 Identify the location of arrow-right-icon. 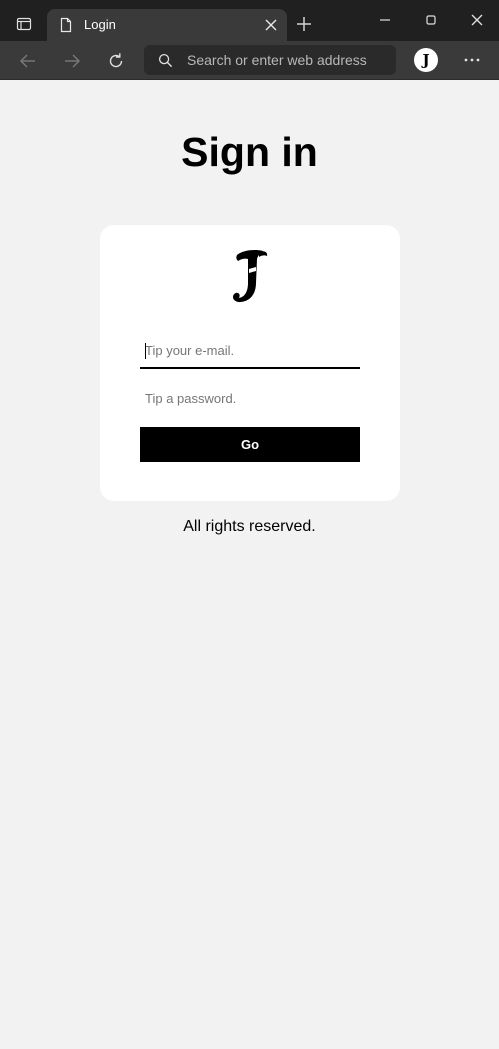
(72, 61).